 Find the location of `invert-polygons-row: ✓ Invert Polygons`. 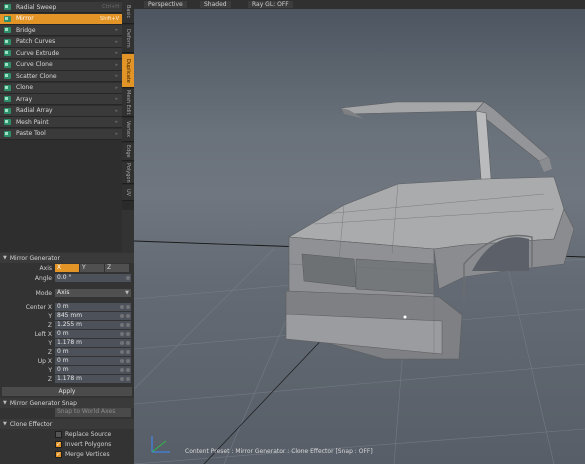

invert-polygons-row: ✓ Invert Polygons is located at coordinates (67, 444).